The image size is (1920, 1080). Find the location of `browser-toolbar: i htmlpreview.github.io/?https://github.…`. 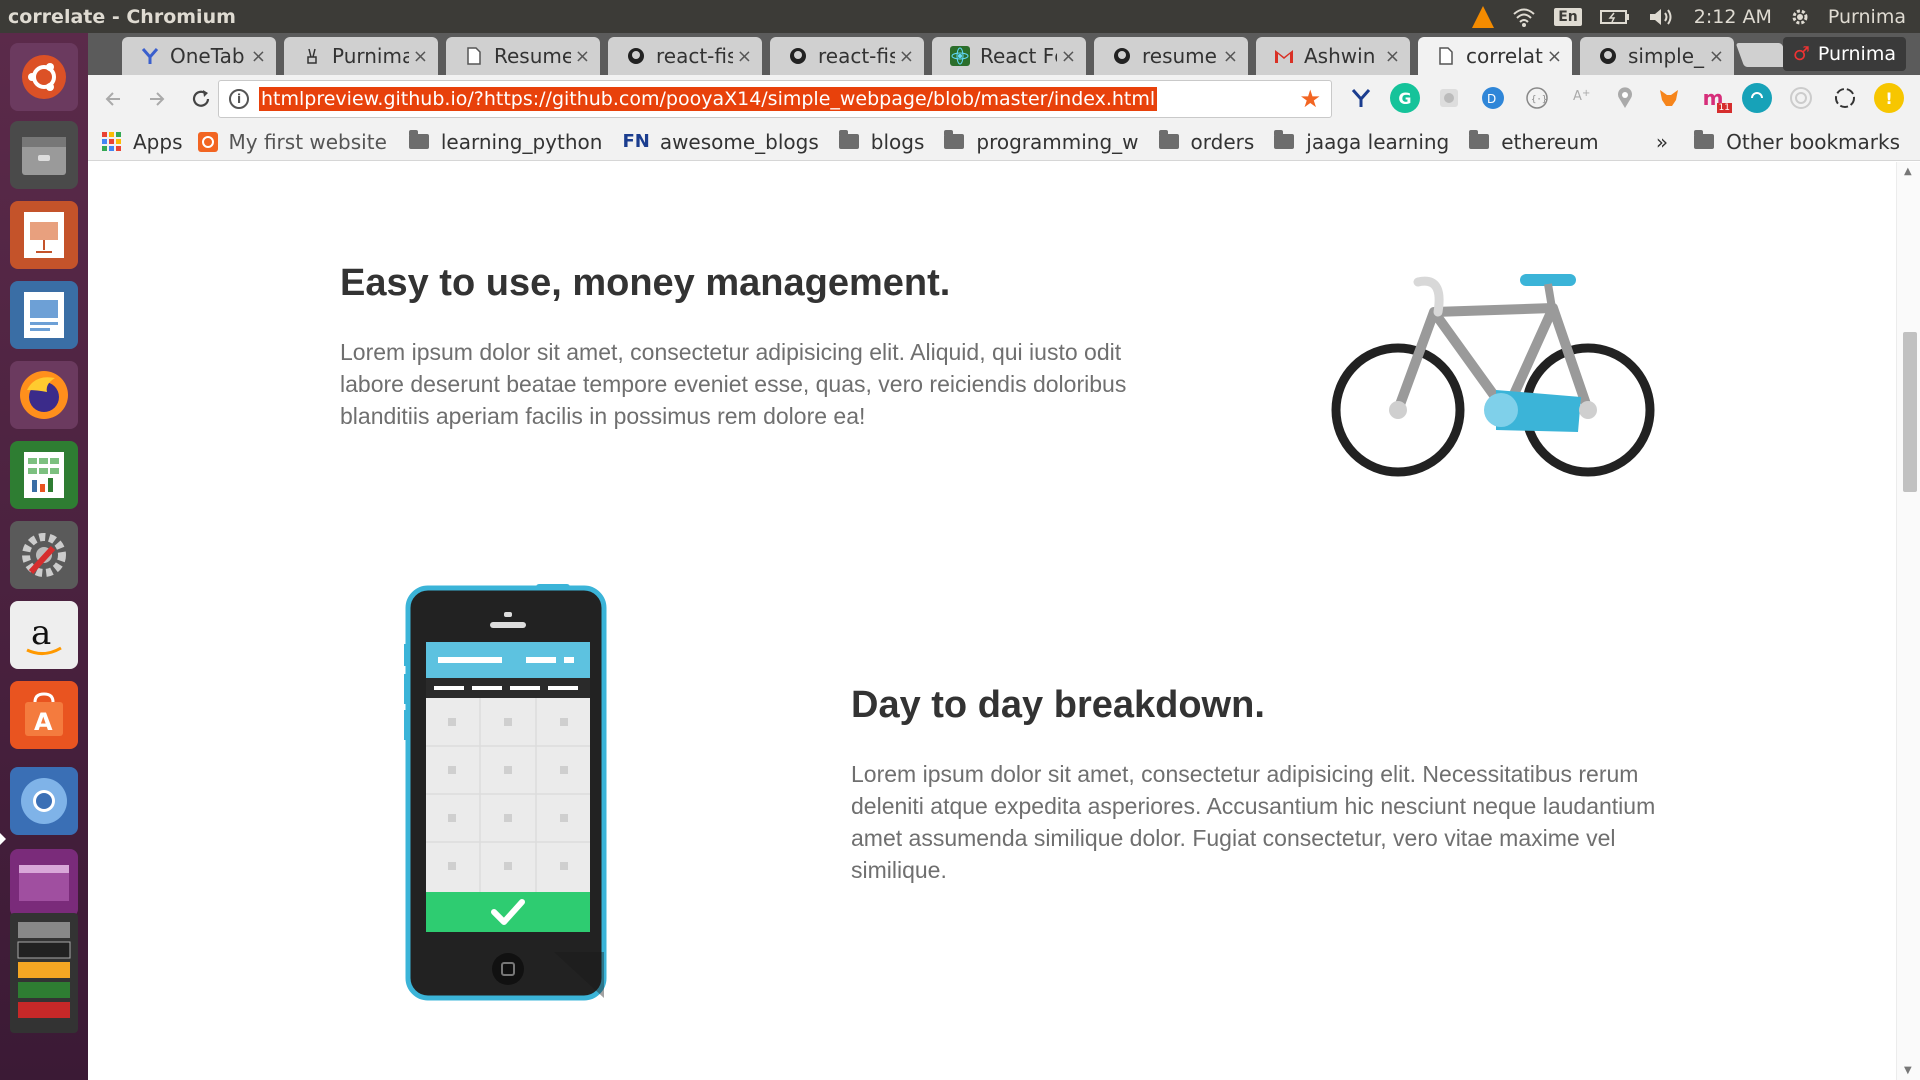

browser-toolbar: i htmlpreview.github.io/?https://github.… is located at coordinates (1004, 99).